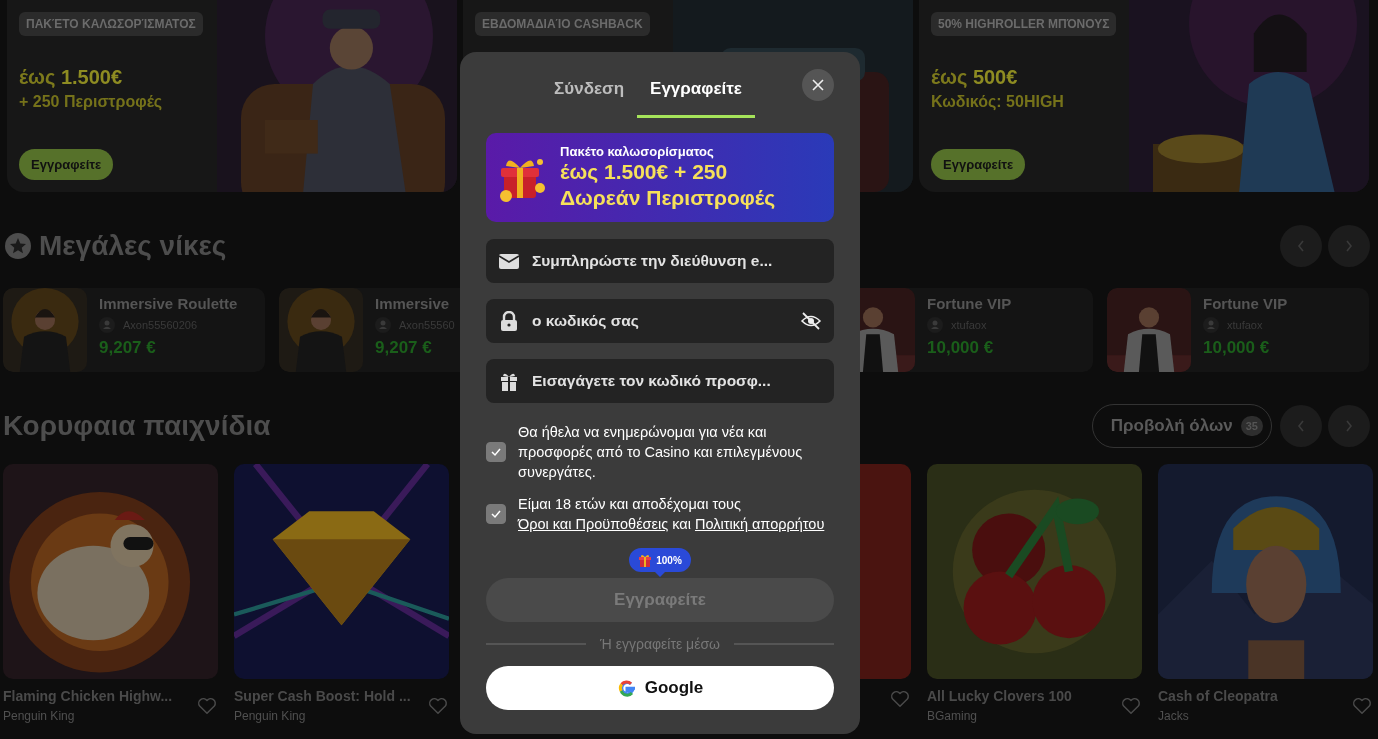 The image size is (1378, 739). Describe the element at coordinates (1174, 716) in the screenshot. I see `game-provider: Jacks` at that location.